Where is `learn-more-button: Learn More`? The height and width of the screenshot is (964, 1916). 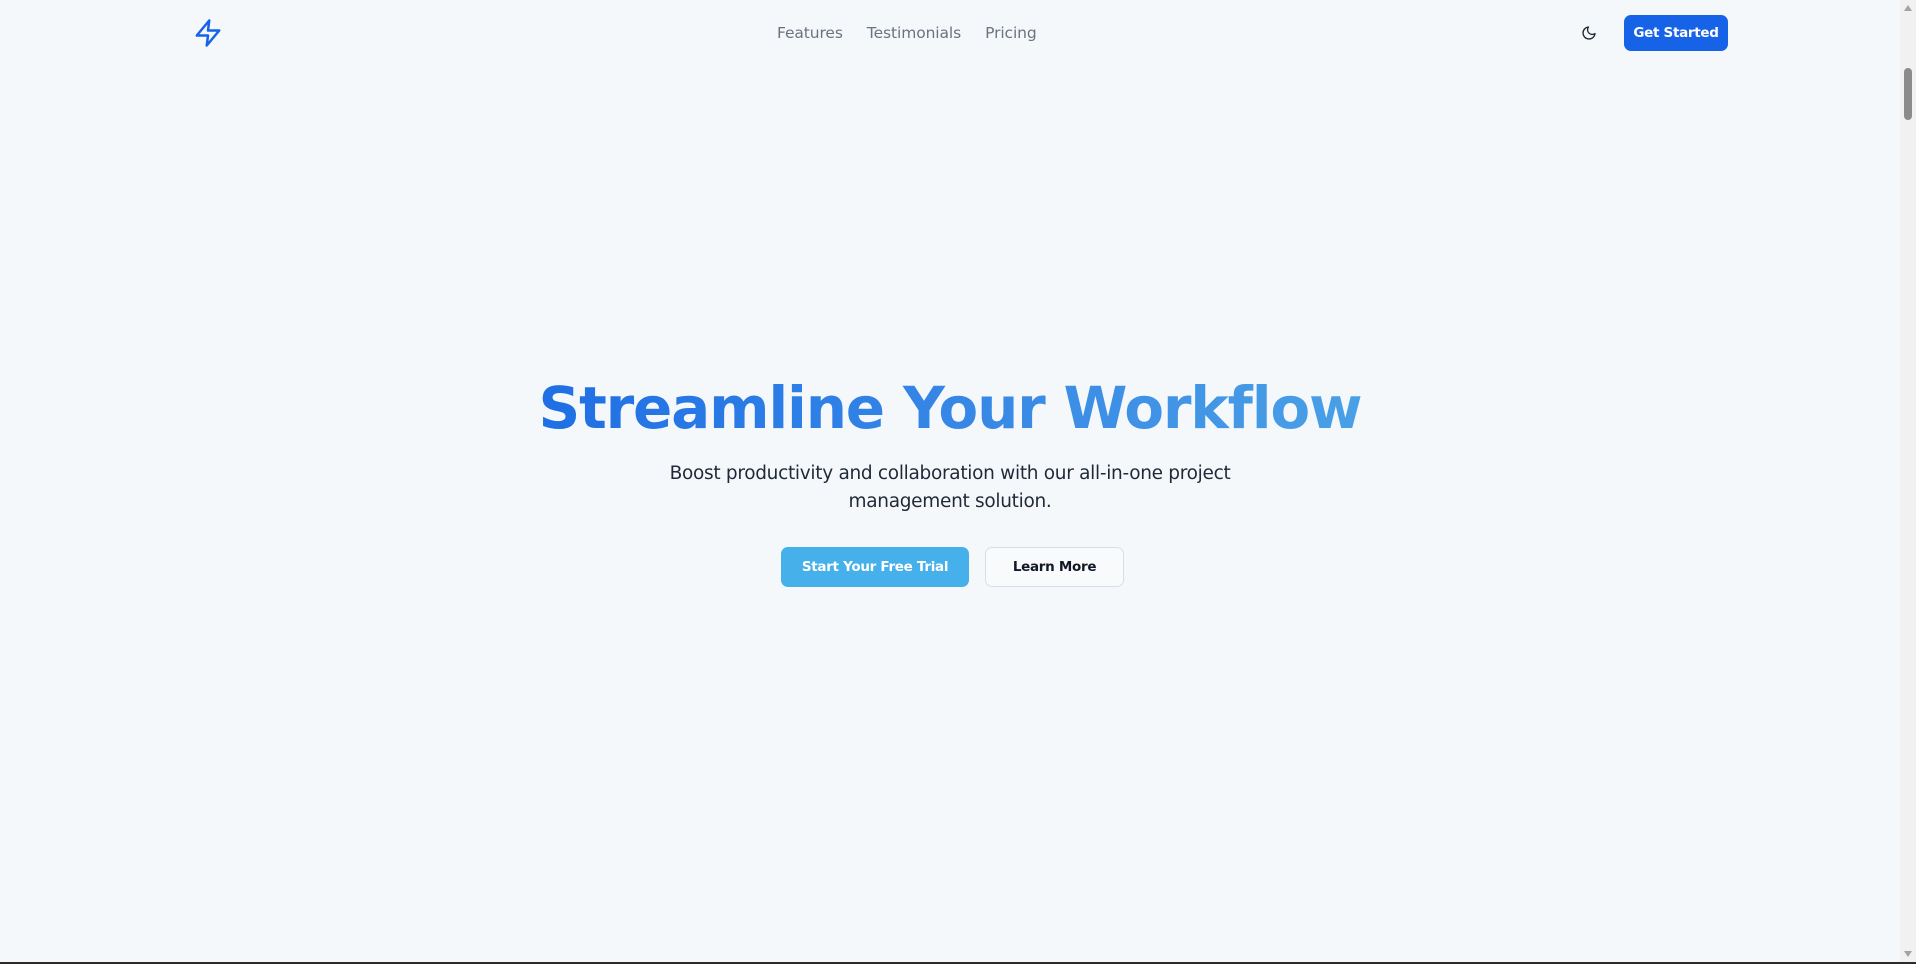
learn-more-button: Learn More is located at coordinates (1054, 567).